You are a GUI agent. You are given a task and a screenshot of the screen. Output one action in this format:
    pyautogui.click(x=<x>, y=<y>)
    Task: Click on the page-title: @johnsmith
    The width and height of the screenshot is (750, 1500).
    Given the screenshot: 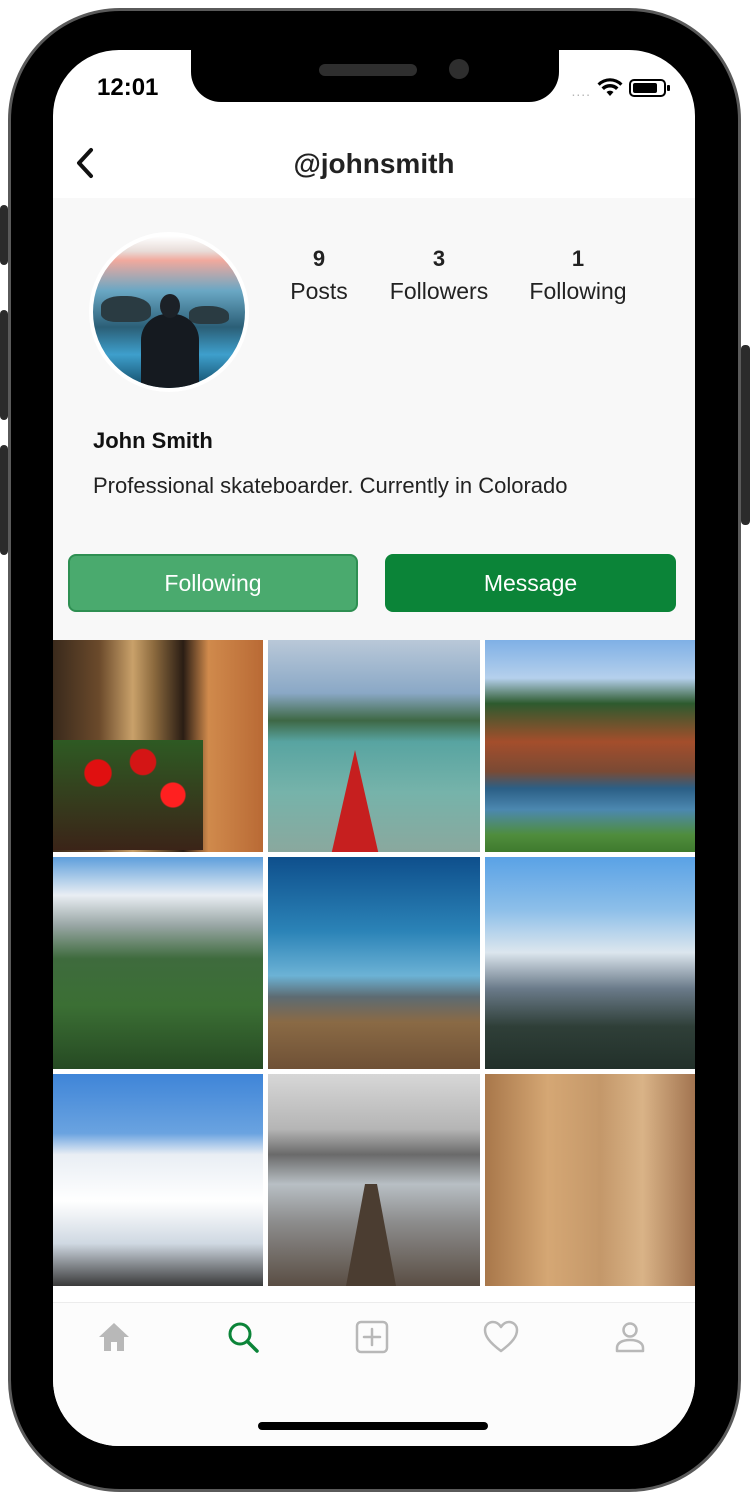 What is the action you would take?
    pyautogui.click(x=374, y=163)
    